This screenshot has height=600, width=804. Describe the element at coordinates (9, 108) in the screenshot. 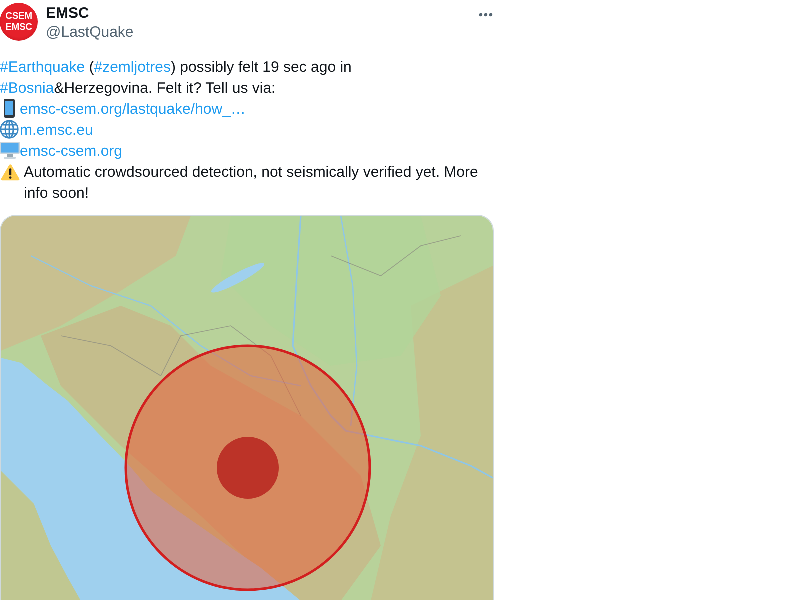

I see `phone-icon` at that location.